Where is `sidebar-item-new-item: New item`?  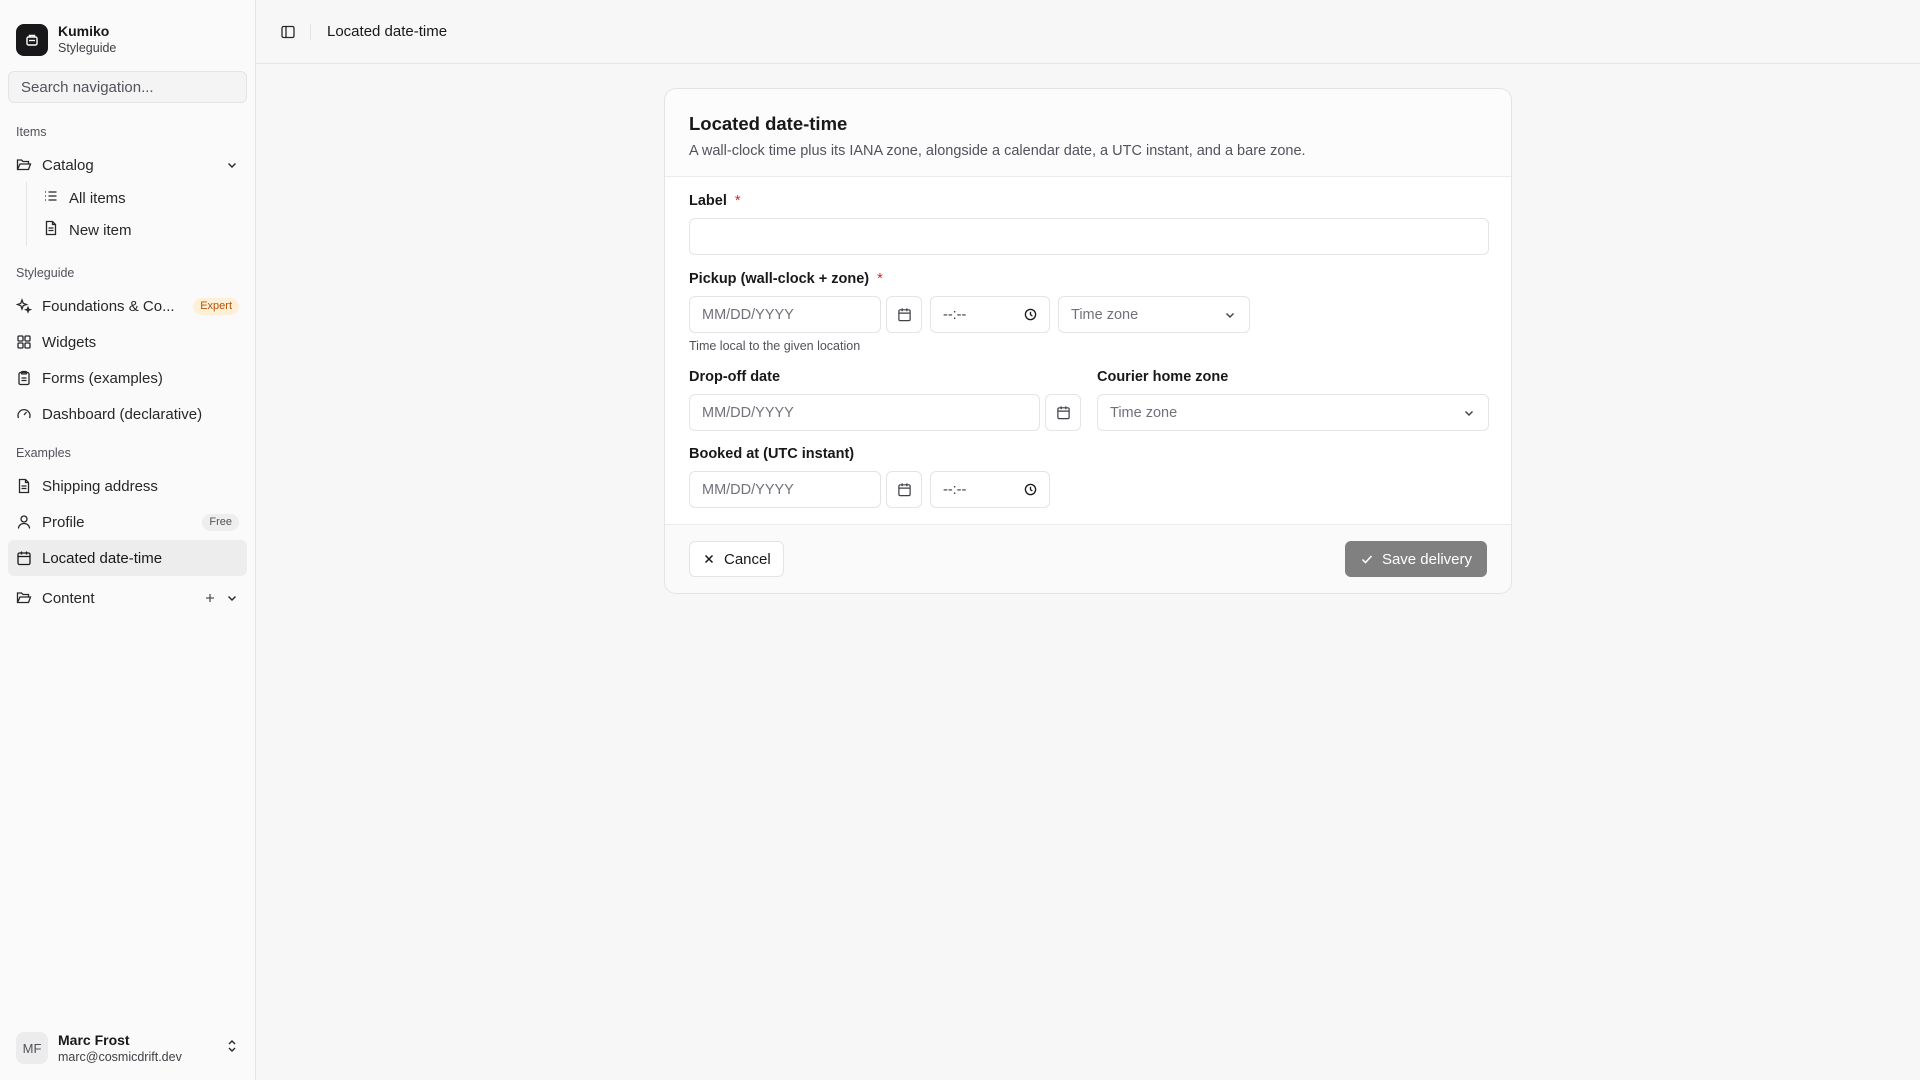 sidebar-item-new-item: New item is located at coordinates (145, 230).